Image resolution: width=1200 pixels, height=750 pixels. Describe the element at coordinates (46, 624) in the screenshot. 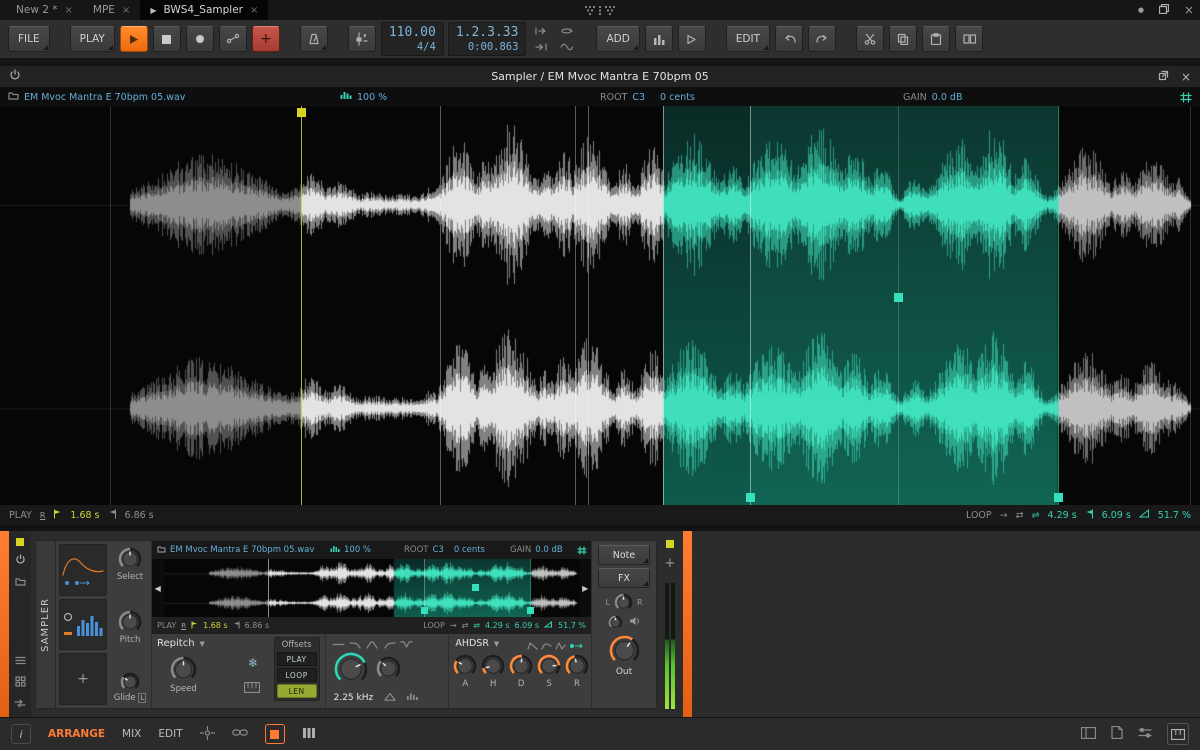

I see `device-name-strip: SAMPLER` at that location.